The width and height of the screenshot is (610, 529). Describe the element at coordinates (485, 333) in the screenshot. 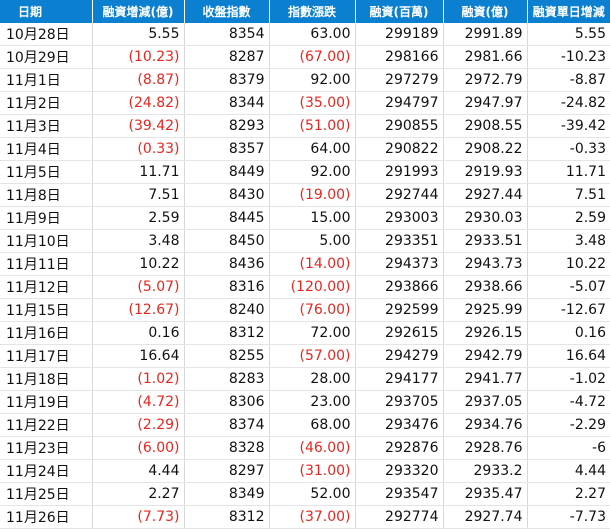

I see `margin-yi-cell: 2926.15` at that location.